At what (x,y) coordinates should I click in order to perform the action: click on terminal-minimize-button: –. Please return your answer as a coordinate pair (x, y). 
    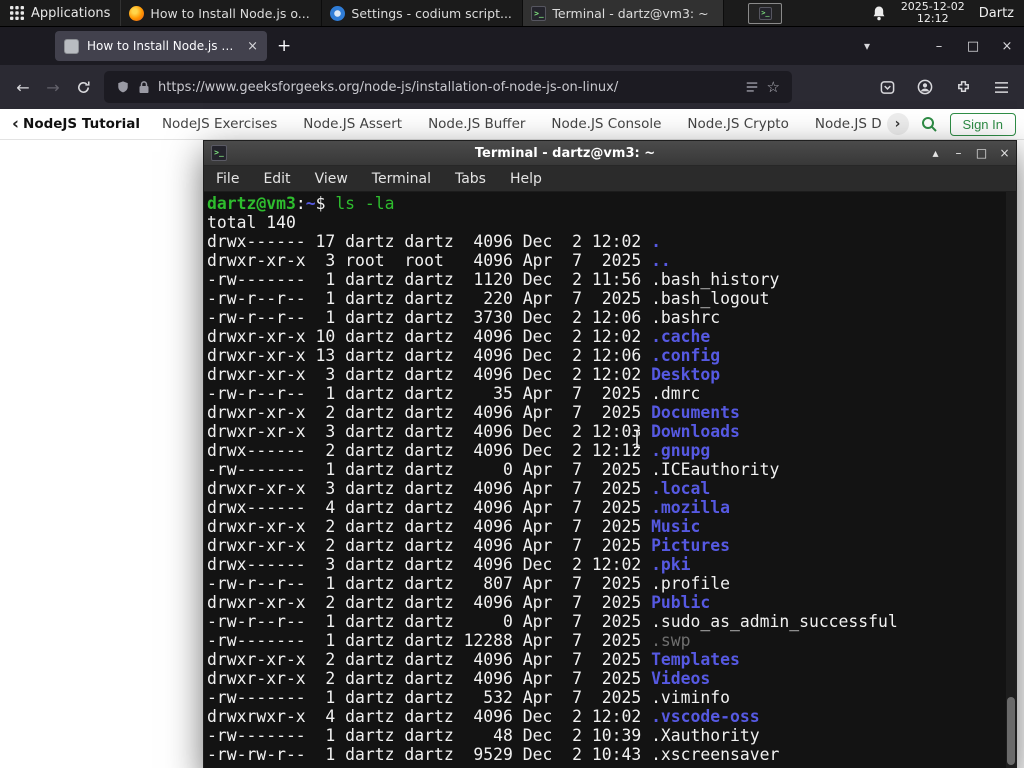
    Looking at the image, I should click on (958, 153).